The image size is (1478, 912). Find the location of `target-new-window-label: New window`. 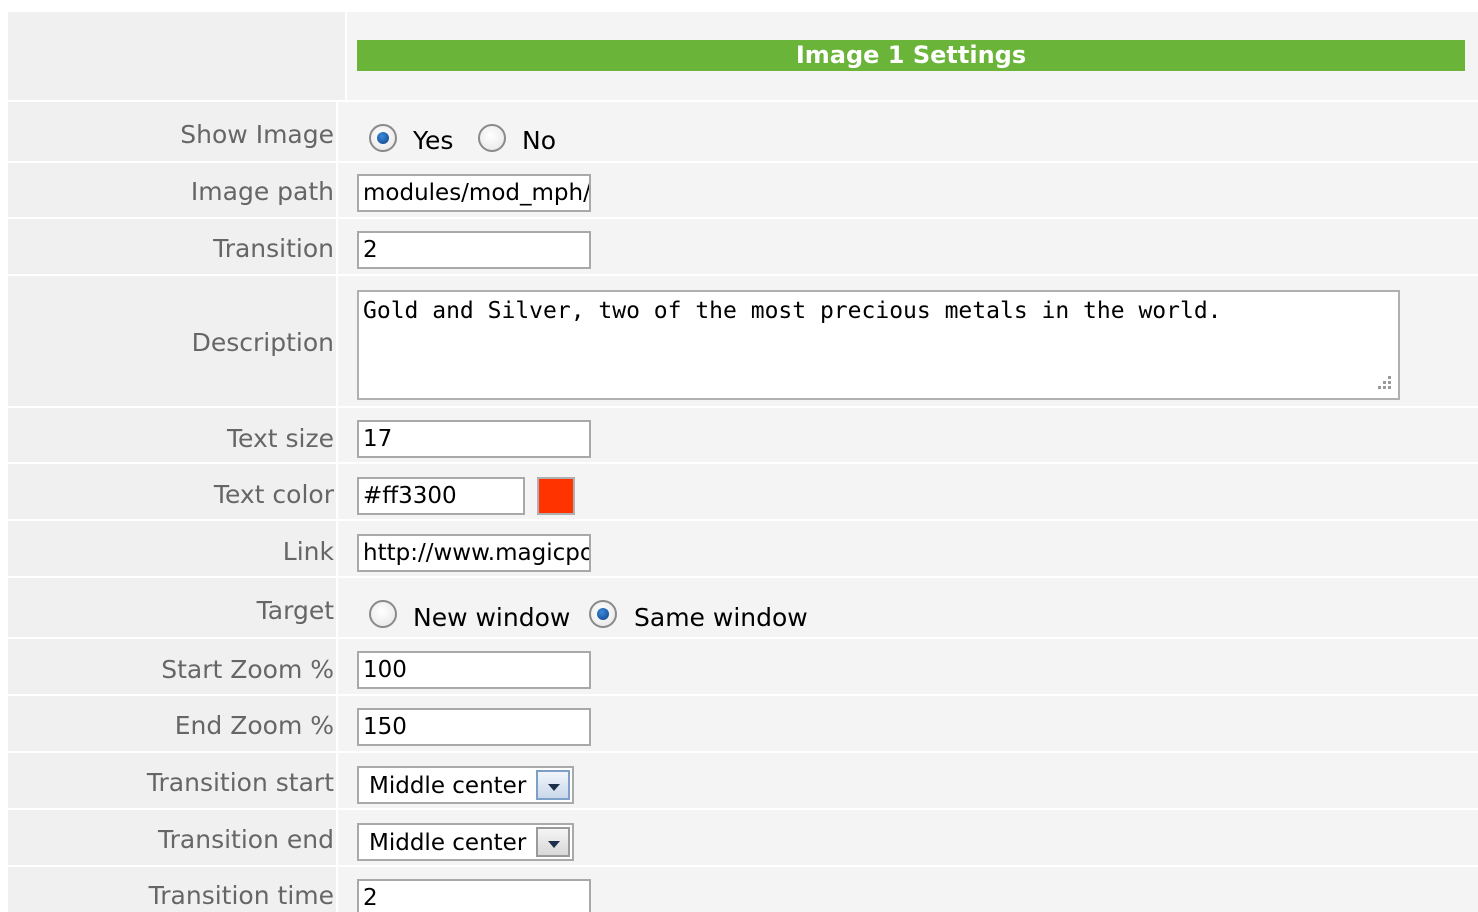

target-new-window-label: New window is located at coordinates (491, 617).